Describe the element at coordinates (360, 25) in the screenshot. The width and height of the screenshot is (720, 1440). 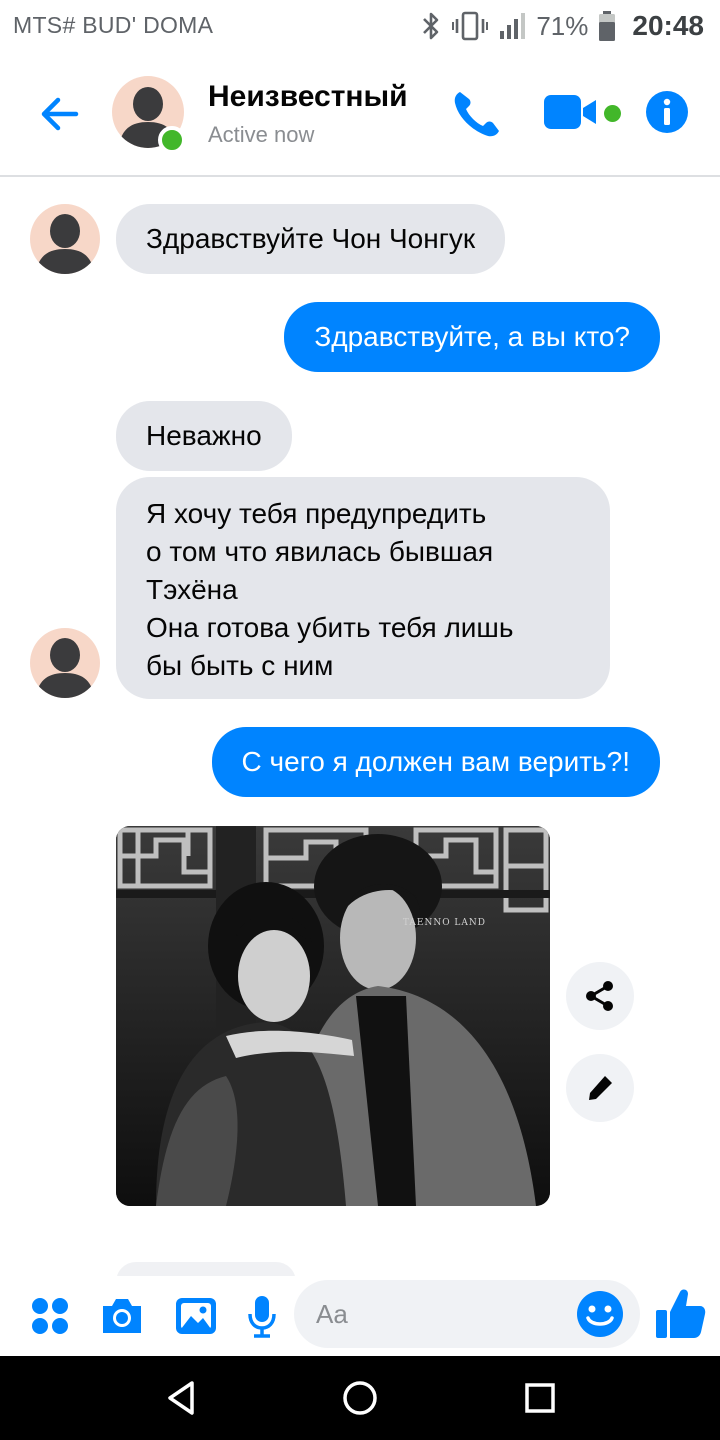
I see `status-bar: MTS# BUD' DOMA 71% 20:48` at that location.